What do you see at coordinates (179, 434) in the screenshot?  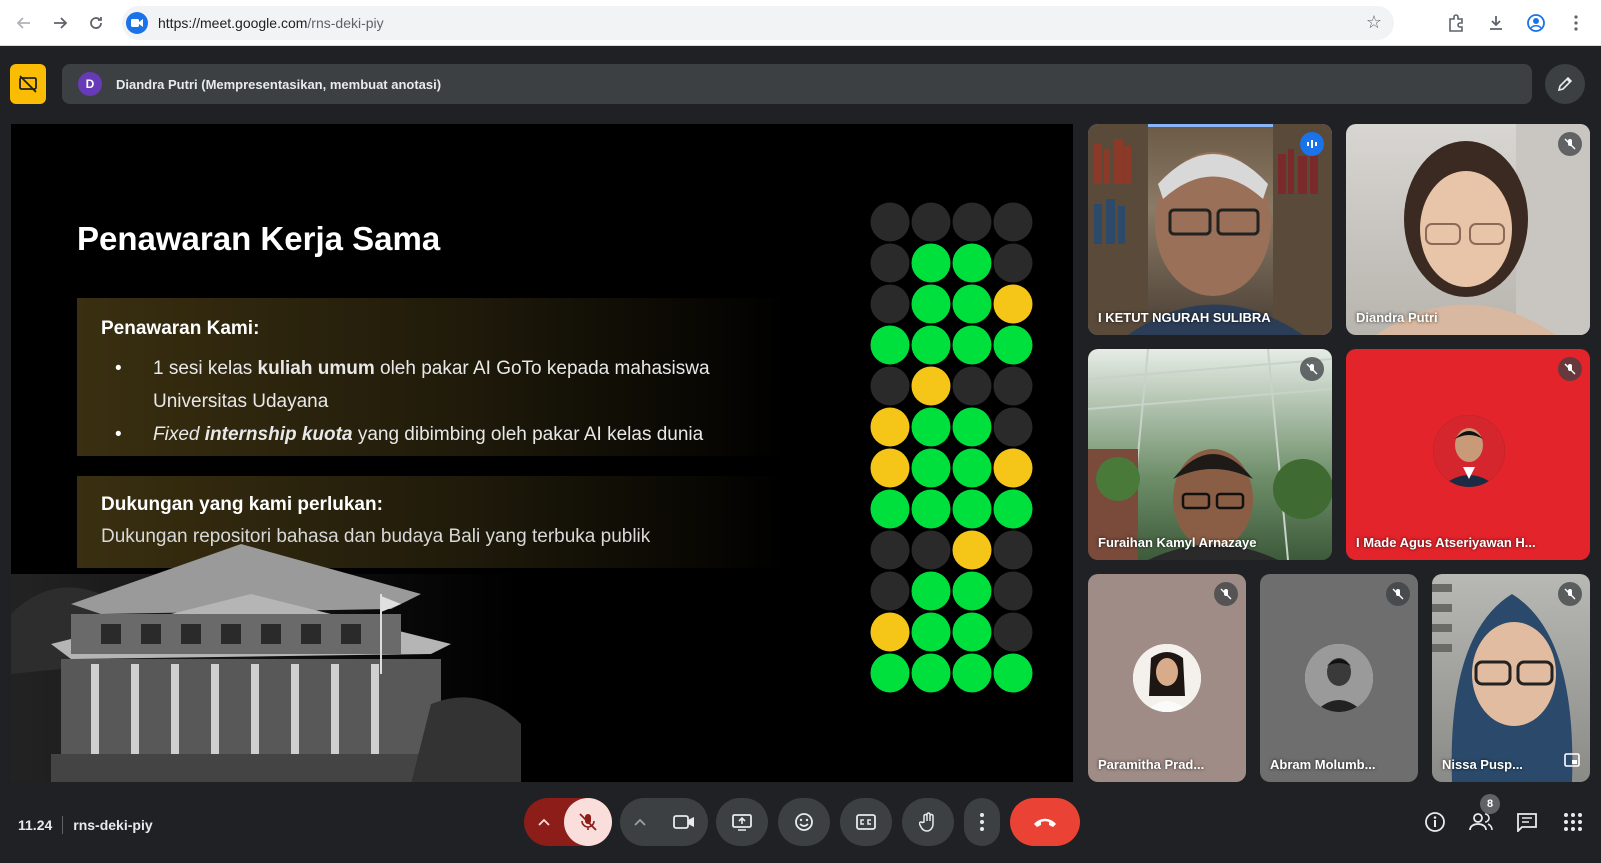 I see `offer-item-italic: Fixed` at bounding box center [179, 434].